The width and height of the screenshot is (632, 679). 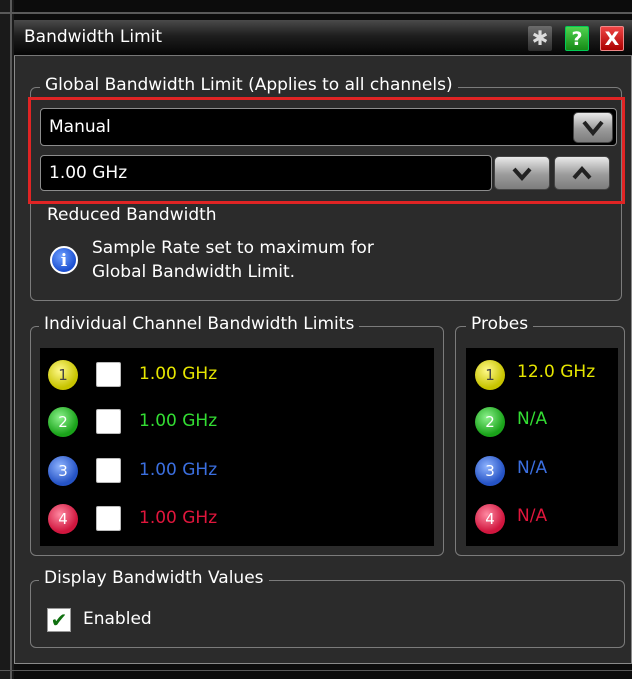 I want to click on bandwidth-decrease-button, so click(x=522, y=173).